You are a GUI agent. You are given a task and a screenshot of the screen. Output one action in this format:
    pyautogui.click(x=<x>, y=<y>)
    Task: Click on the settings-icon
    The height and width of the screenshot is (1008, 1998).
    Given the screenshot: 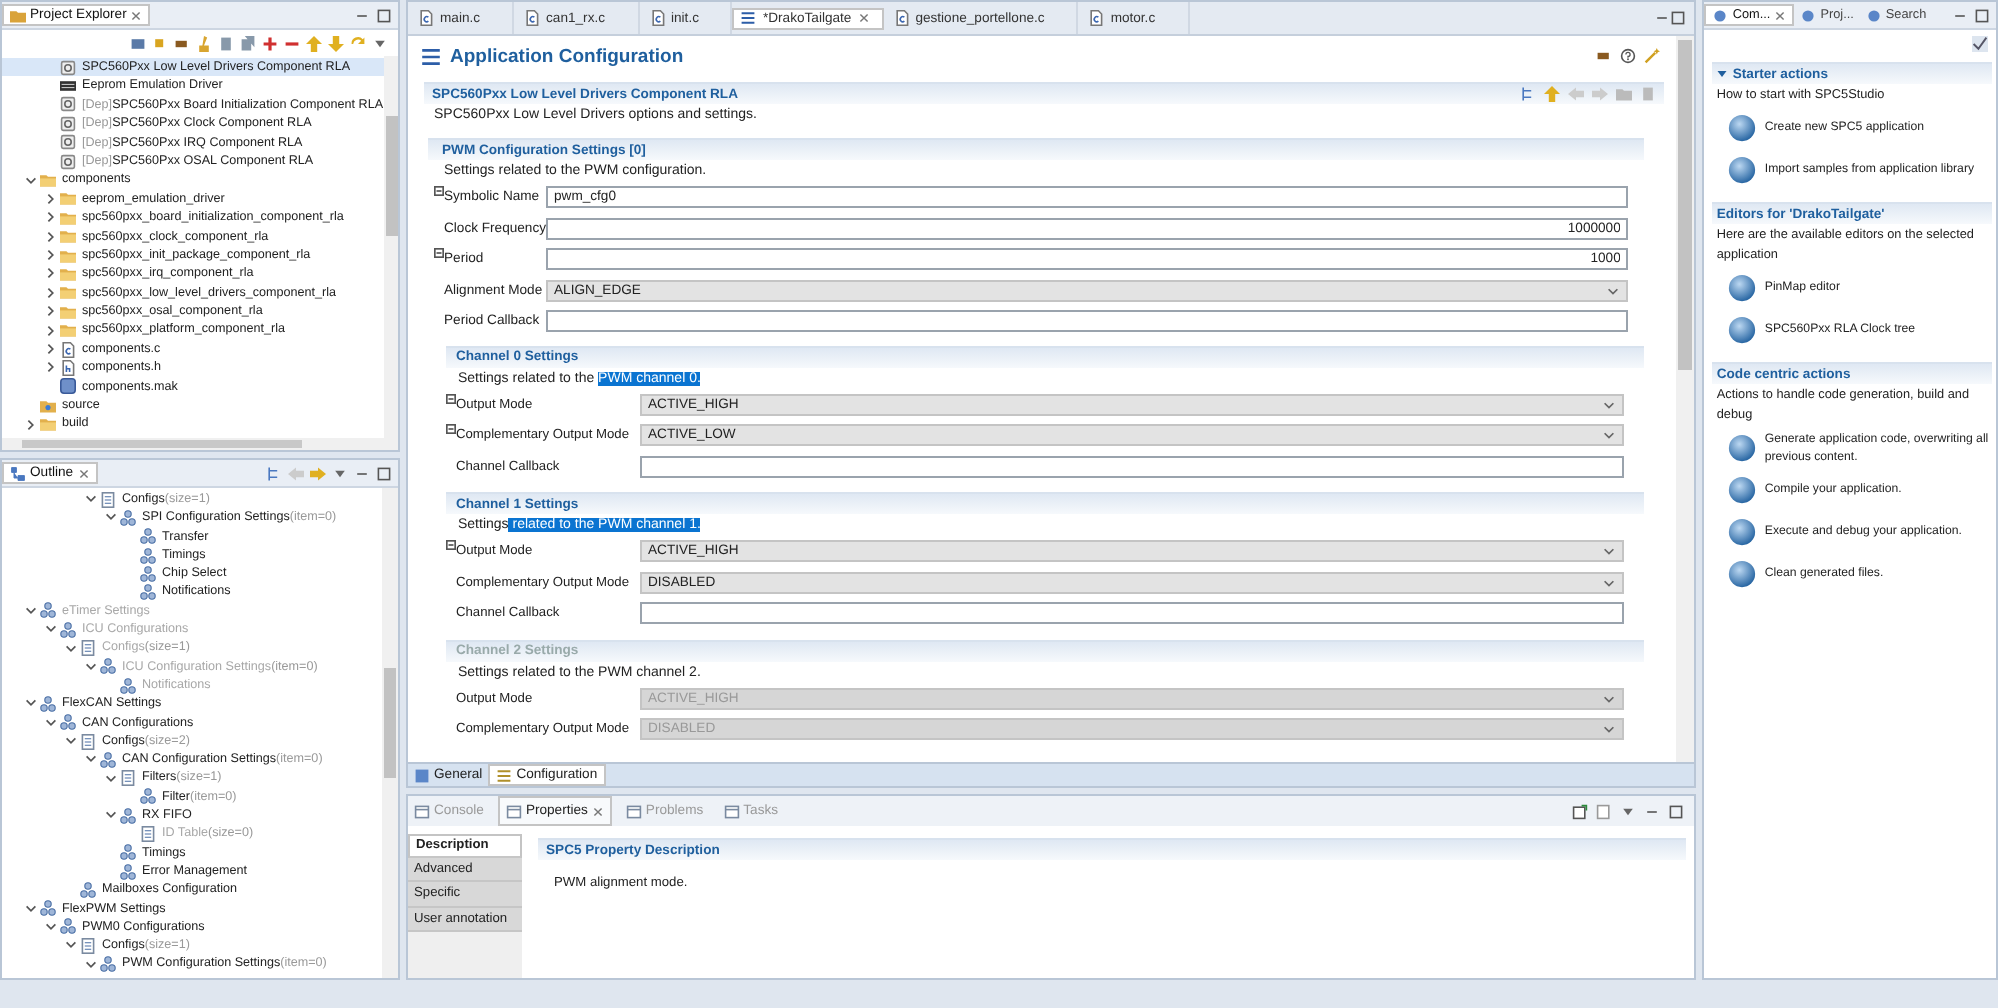 What is the action you would take?
    pyautogui.click(x=504, y=775)
    